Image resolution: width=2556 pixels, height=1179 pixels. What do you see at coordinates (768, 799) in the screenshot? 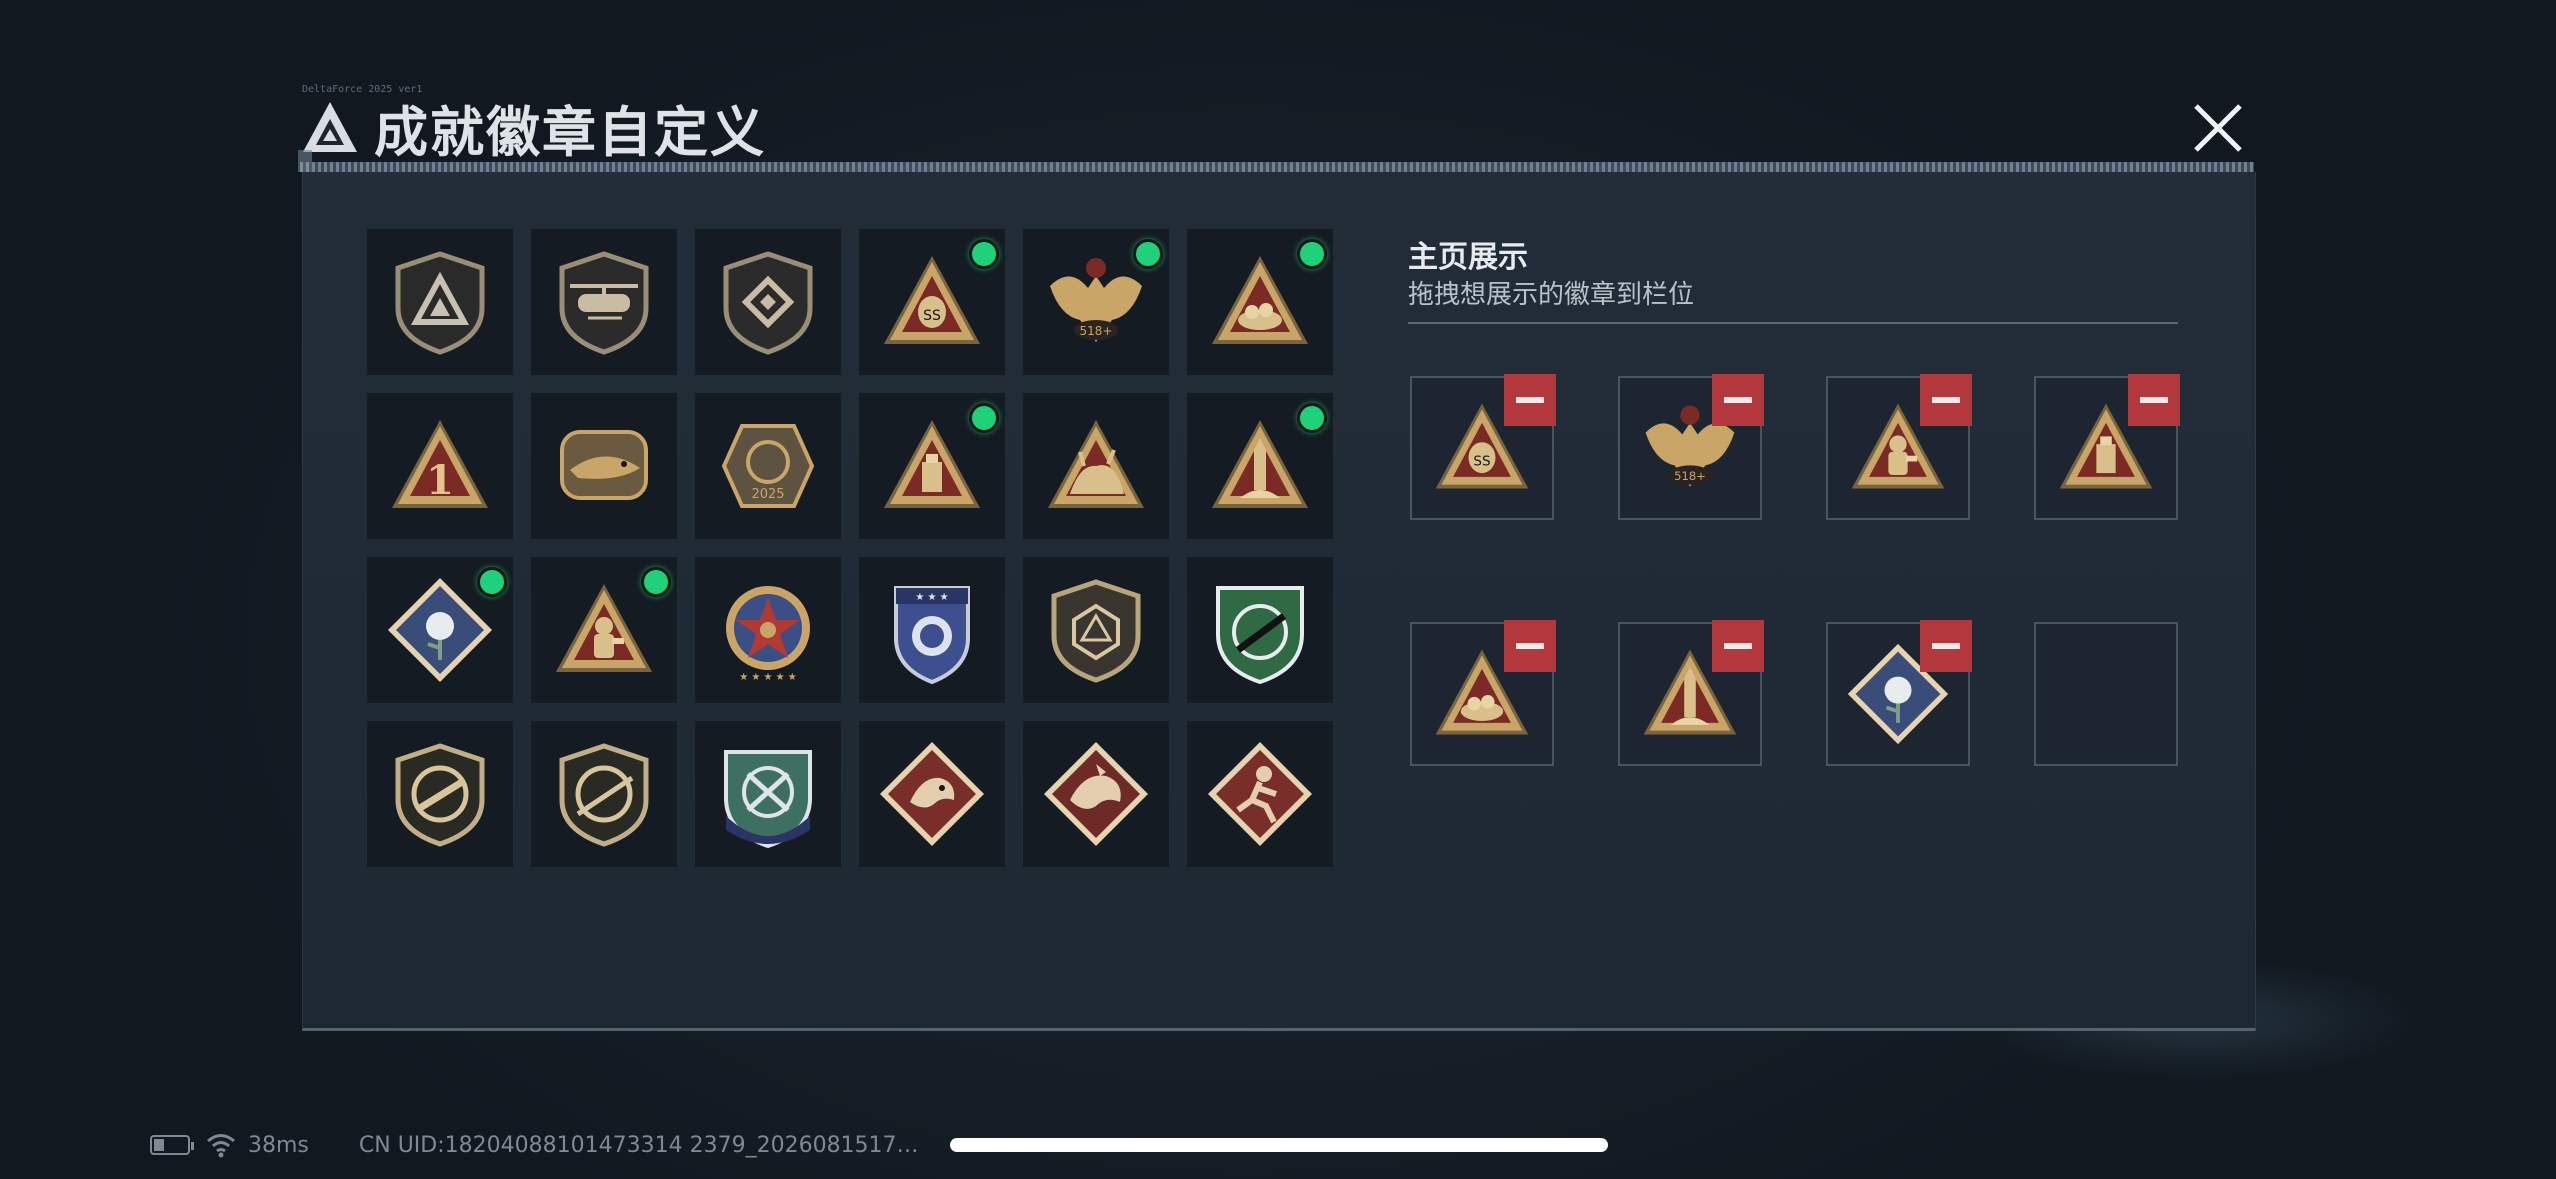
I see `blue-crossed-knives-shield-badge-icon` at bounding box center [768, 799].